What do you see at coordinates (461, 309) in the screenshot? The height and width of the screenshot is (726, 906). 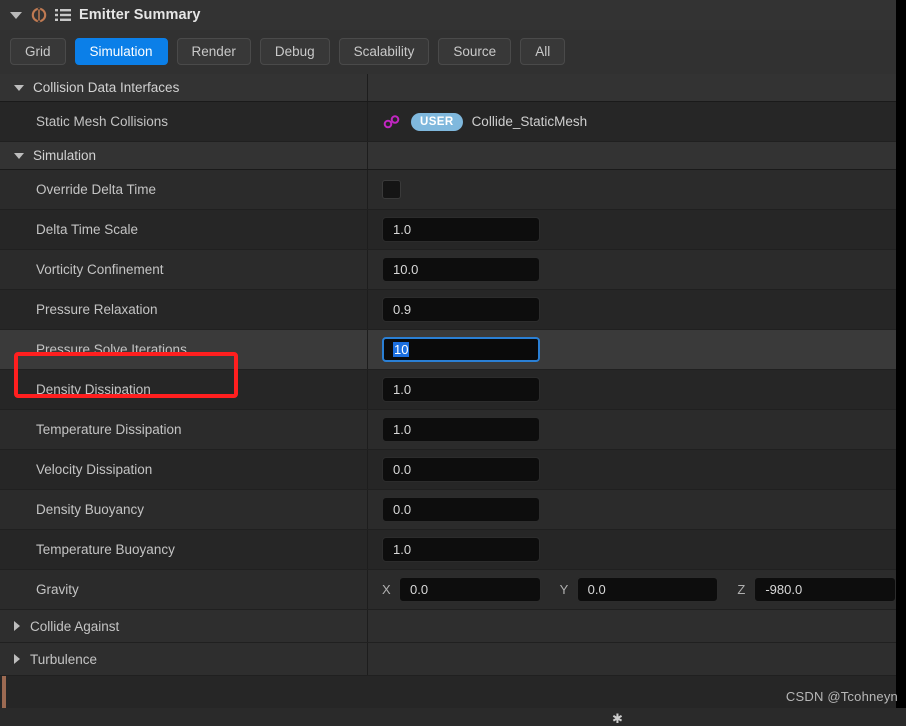 I see `pressure-relaxation-input: 0.9` at bounding box center [461, 309].